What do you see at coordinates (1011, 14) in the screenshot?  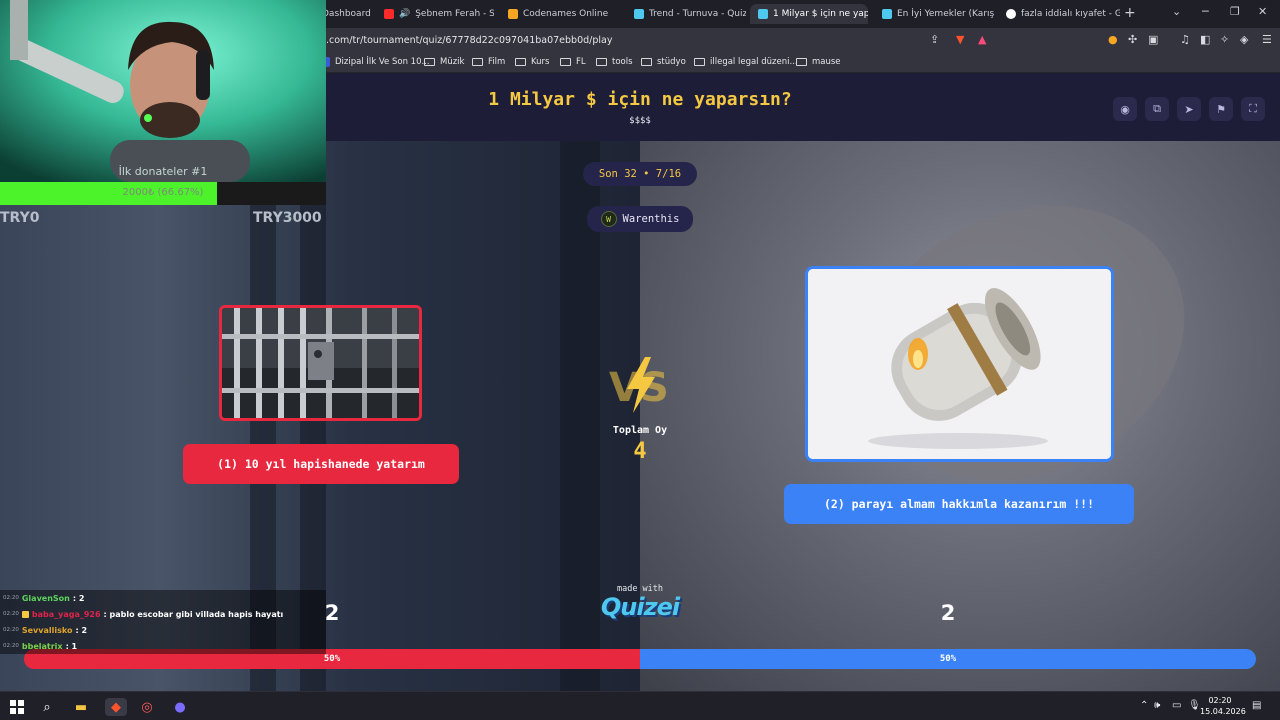 I see `google-icon` at bounding box center [1011, 14].